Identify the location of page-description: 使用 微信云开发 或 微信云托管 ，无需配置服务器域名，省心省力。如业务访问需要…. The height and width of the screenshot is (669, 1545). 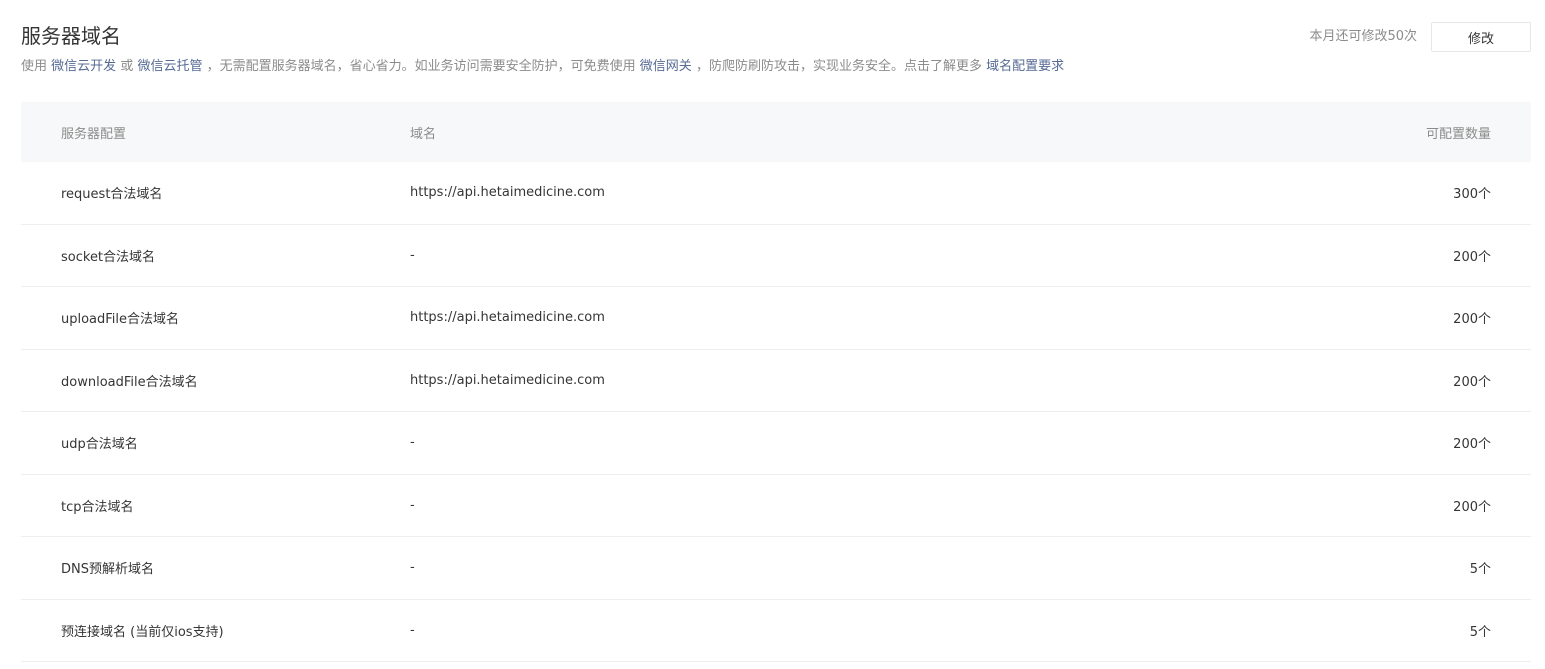
(542, 67).